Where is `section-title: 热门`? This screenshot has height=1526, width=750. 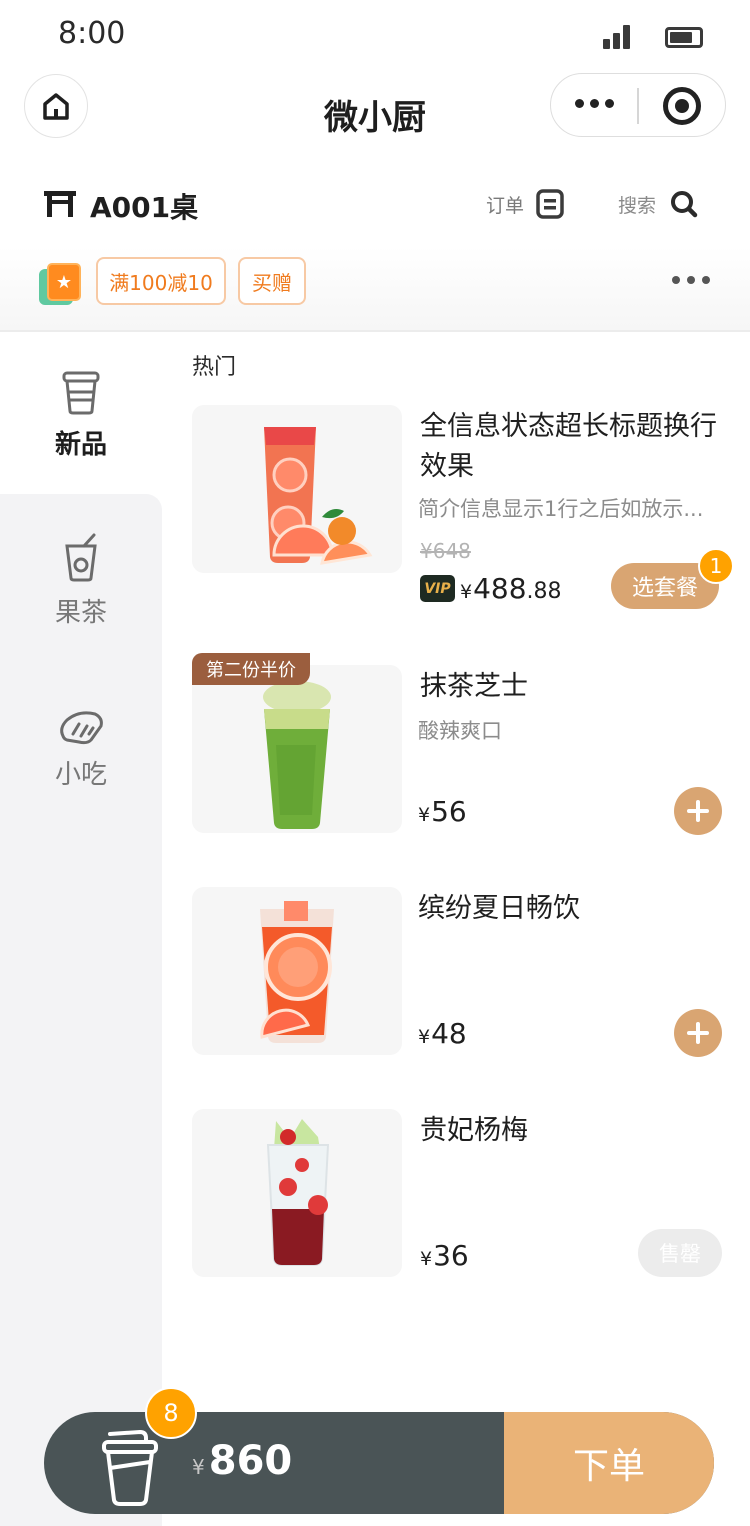
section-title: 热门 is located at coordinates (214, 367).